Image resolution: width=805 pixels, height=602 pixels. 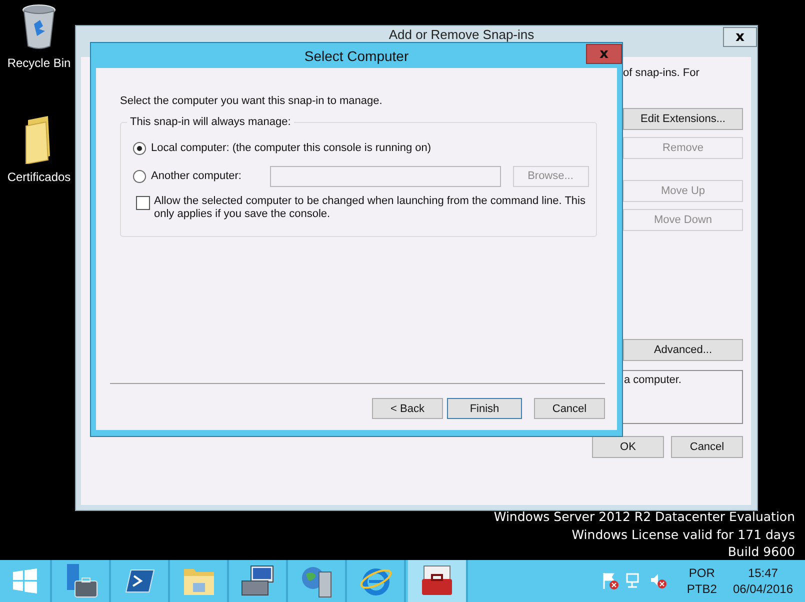 What do you see at coordinates (257, 581) in the screenshot?
I see `computer-tools-icon` at bounding box center [257, 581].